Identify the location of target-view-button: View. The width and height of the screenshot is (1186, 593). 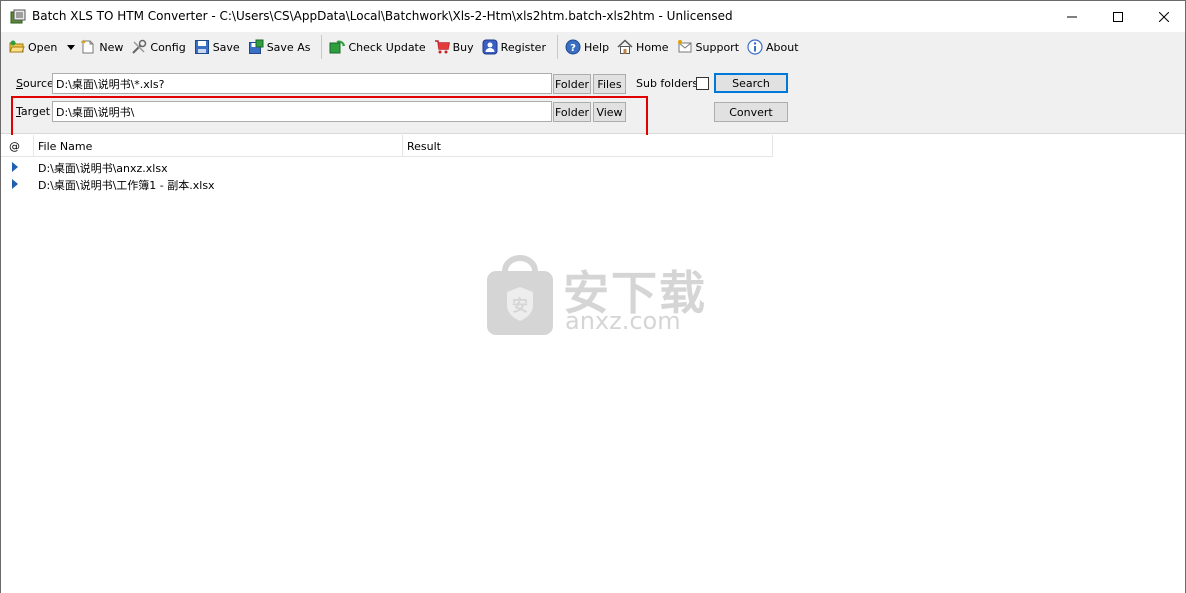
(609, 112).